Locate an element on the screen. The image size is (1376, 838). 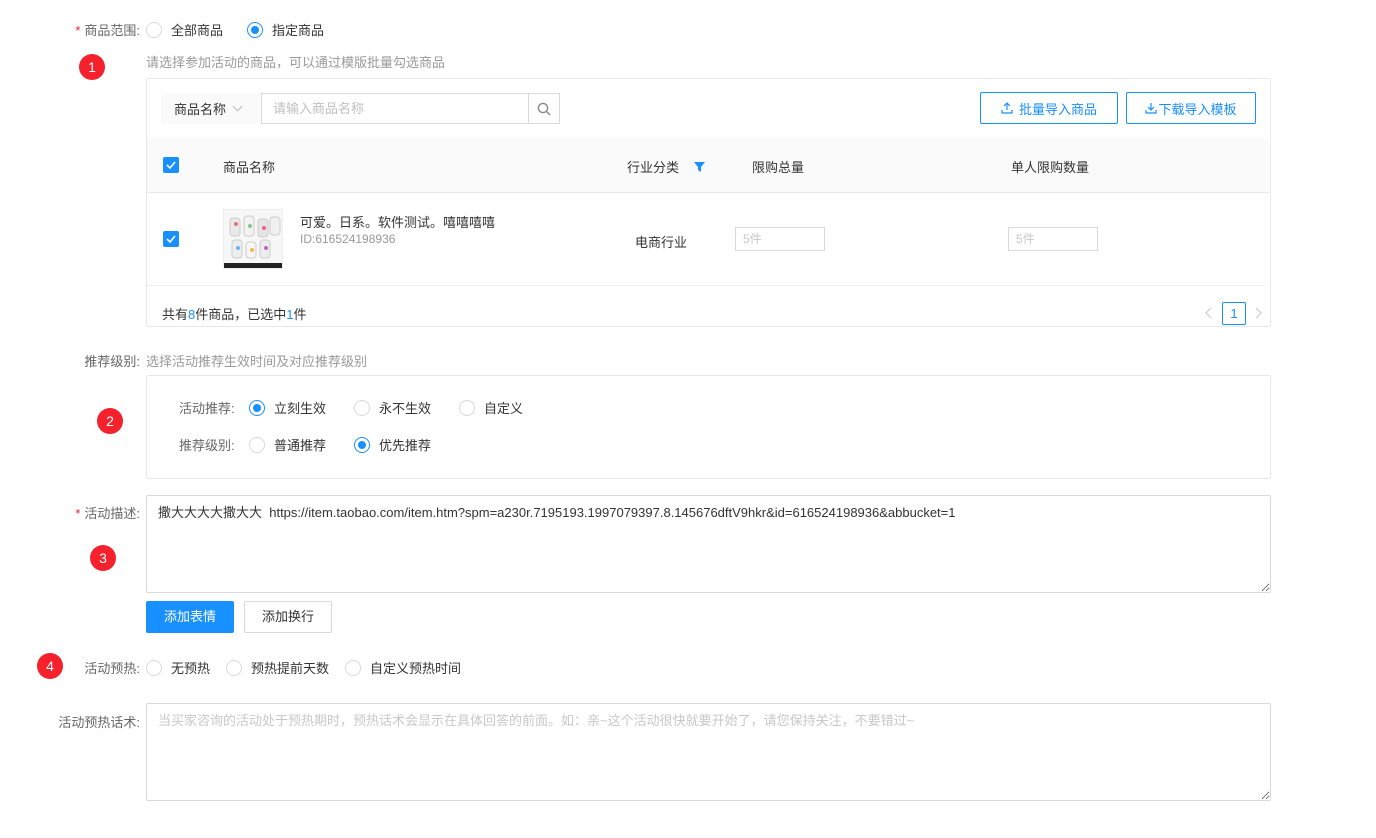
select-all-checkbox is located at coordinates (171, 165).